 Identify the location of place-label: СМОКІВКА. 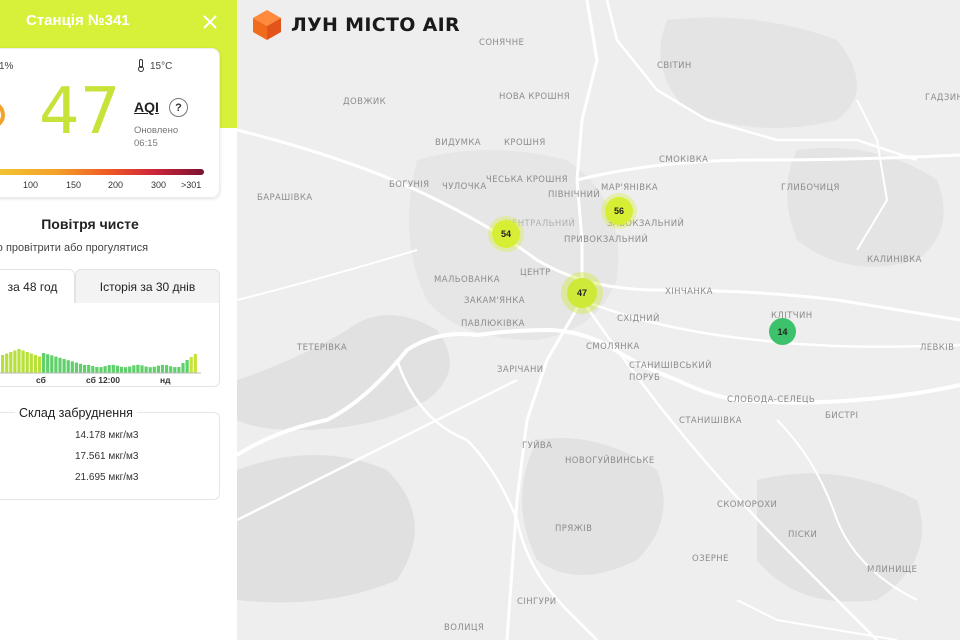
(684, 160).